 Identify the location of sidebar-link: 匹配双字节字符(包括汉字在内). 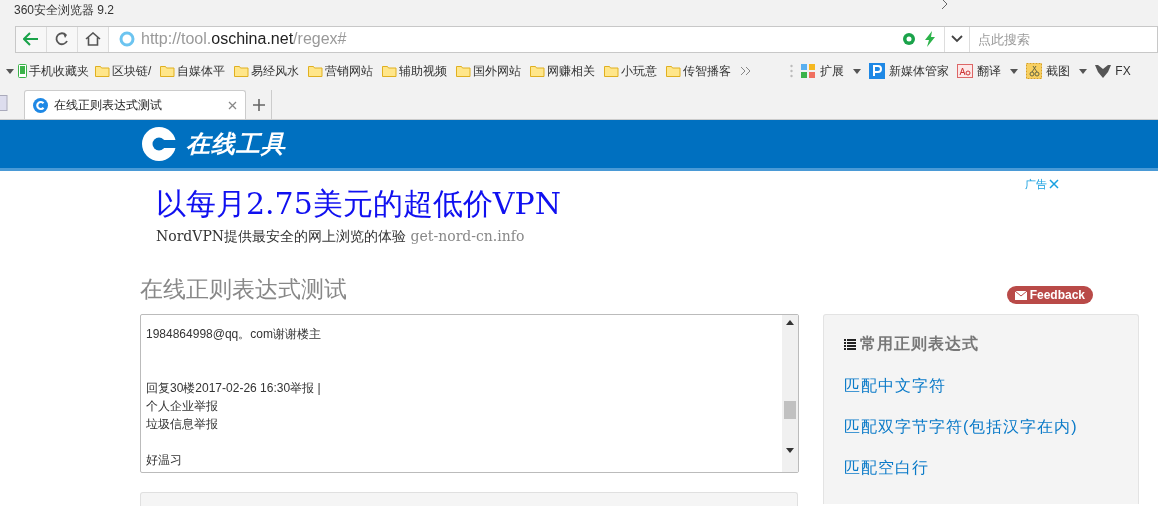
(961, 426).